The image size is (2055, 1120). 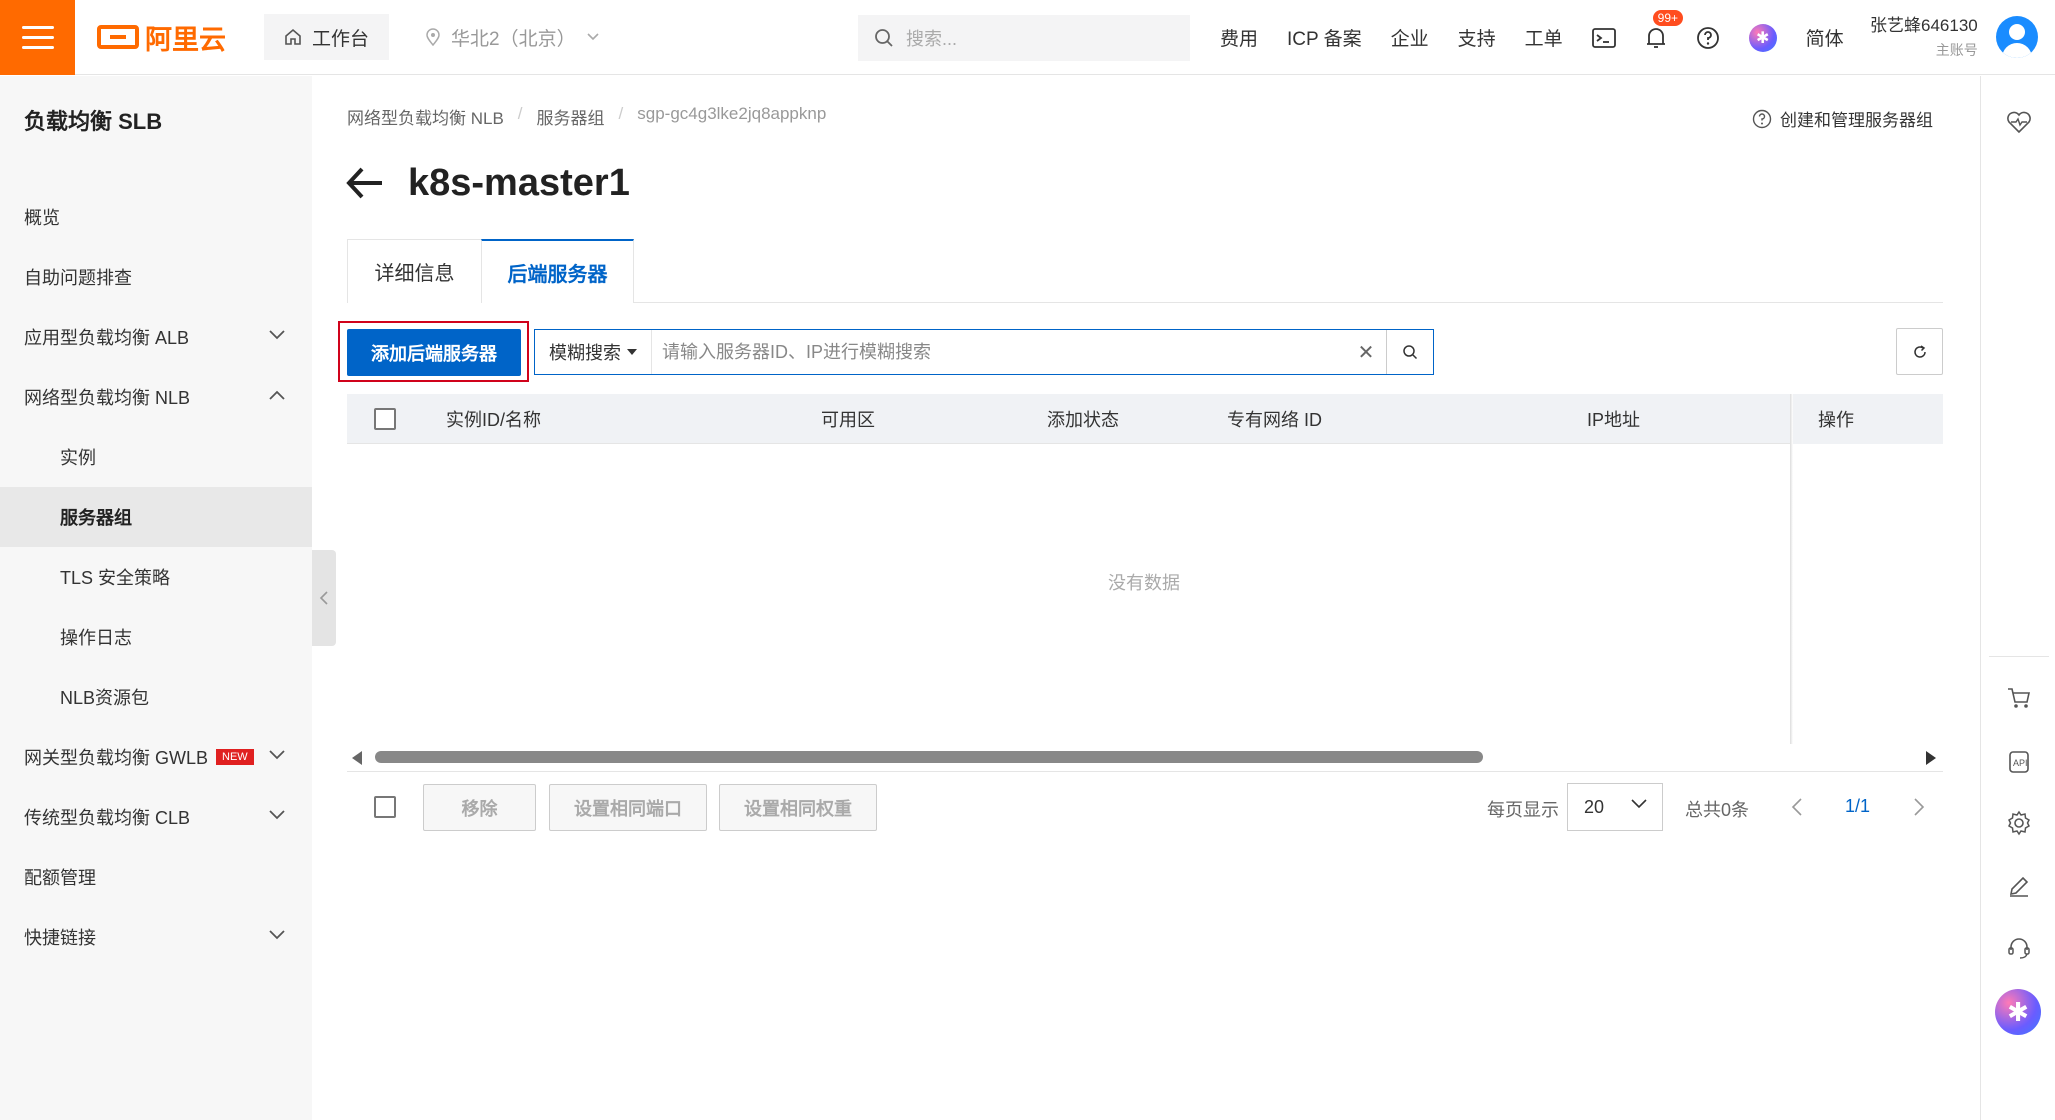 I want to click on breadcrumb-server-groups: 服务器组, so click(x=571, y=116).